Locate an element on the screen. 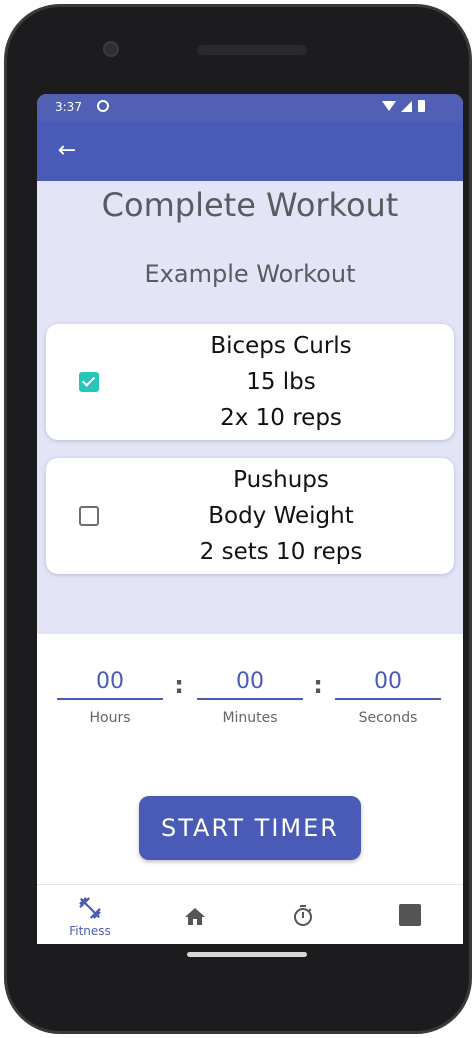 The image size is (476, 1038). earpiece-speaker is located at coordinates (252, 50).